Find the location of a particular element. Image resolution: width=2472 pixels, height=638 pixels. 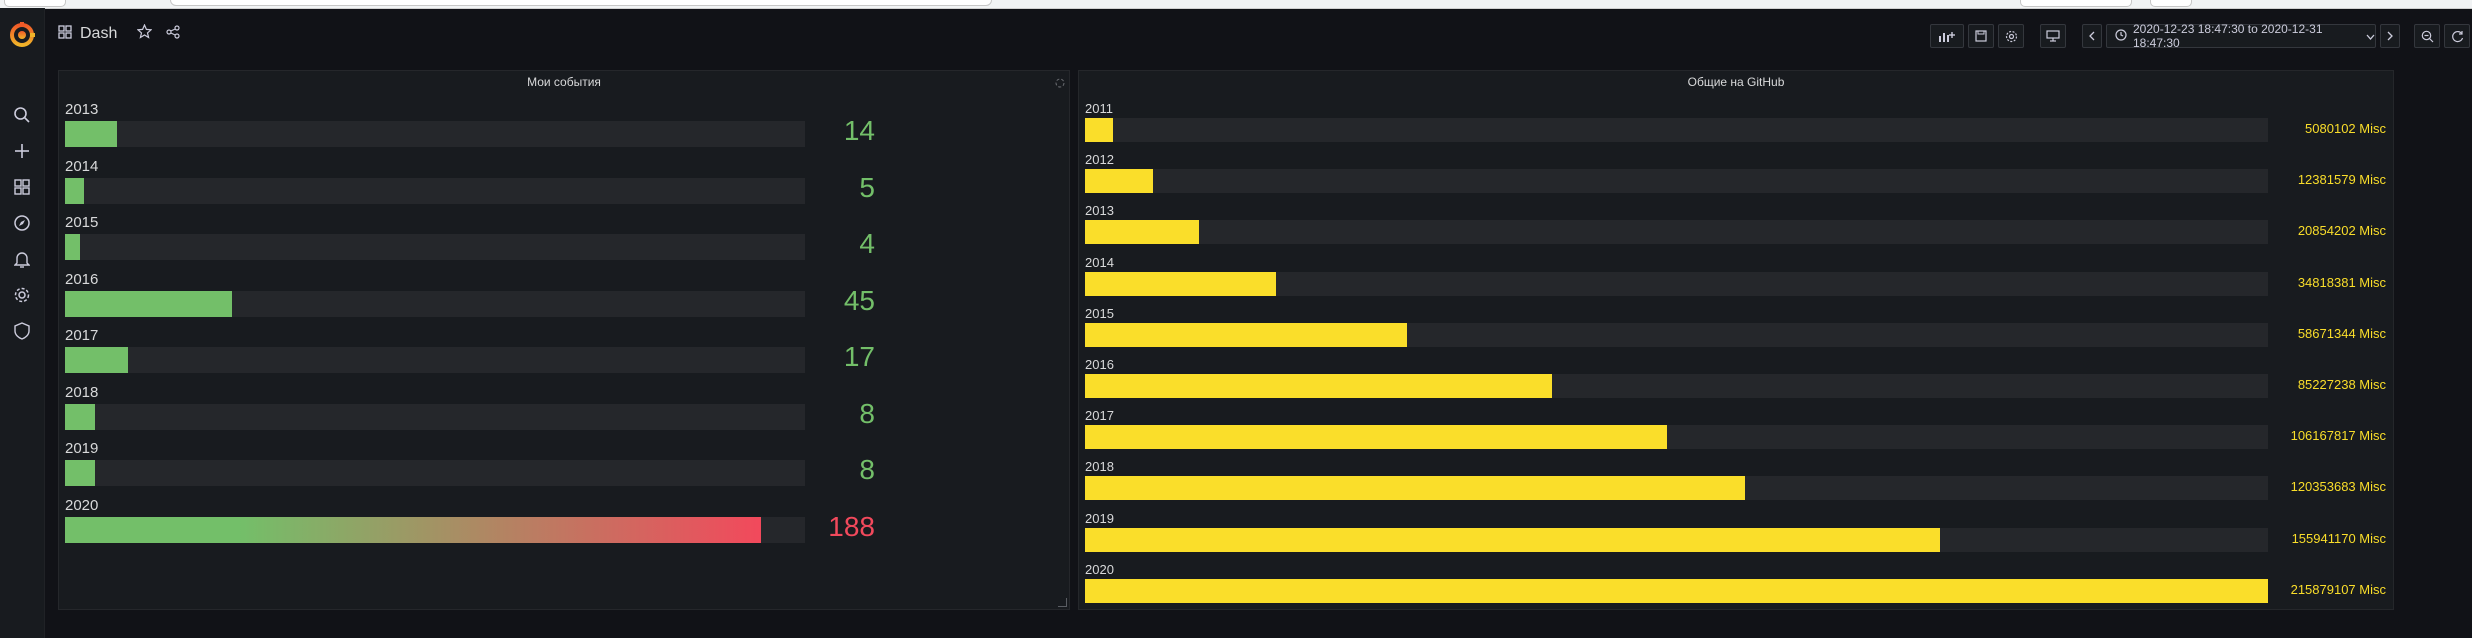

browser-nav-buttons is located at coordinates (35, 3).